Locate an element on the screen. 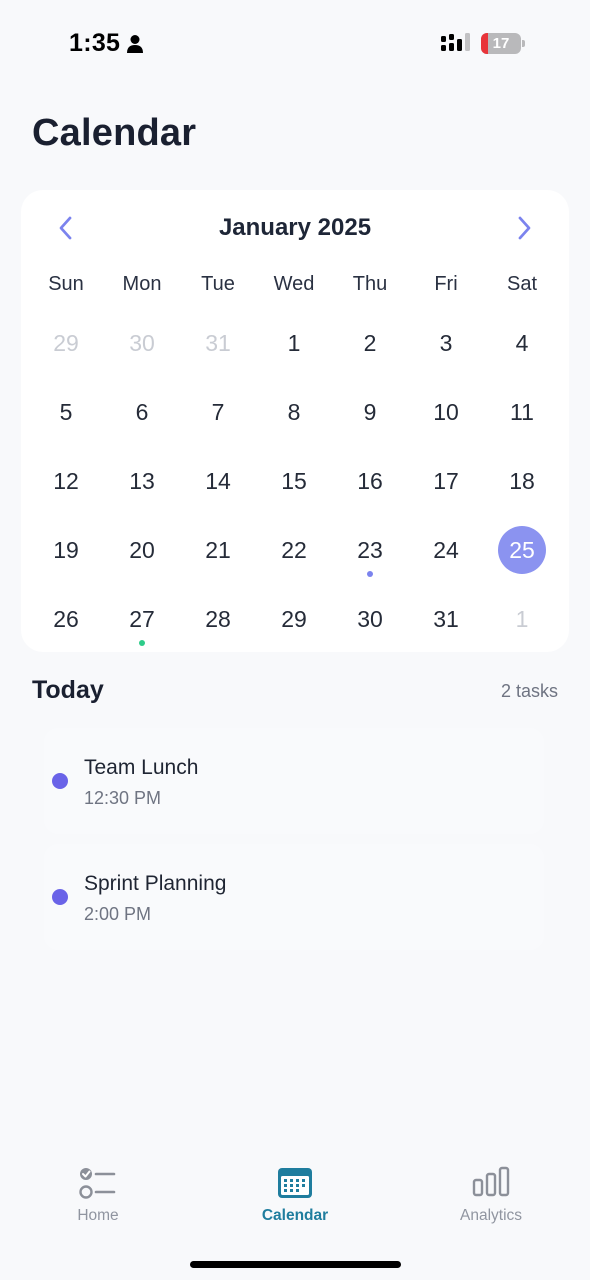  today-heading: Today is located at coordinates (68, 690).